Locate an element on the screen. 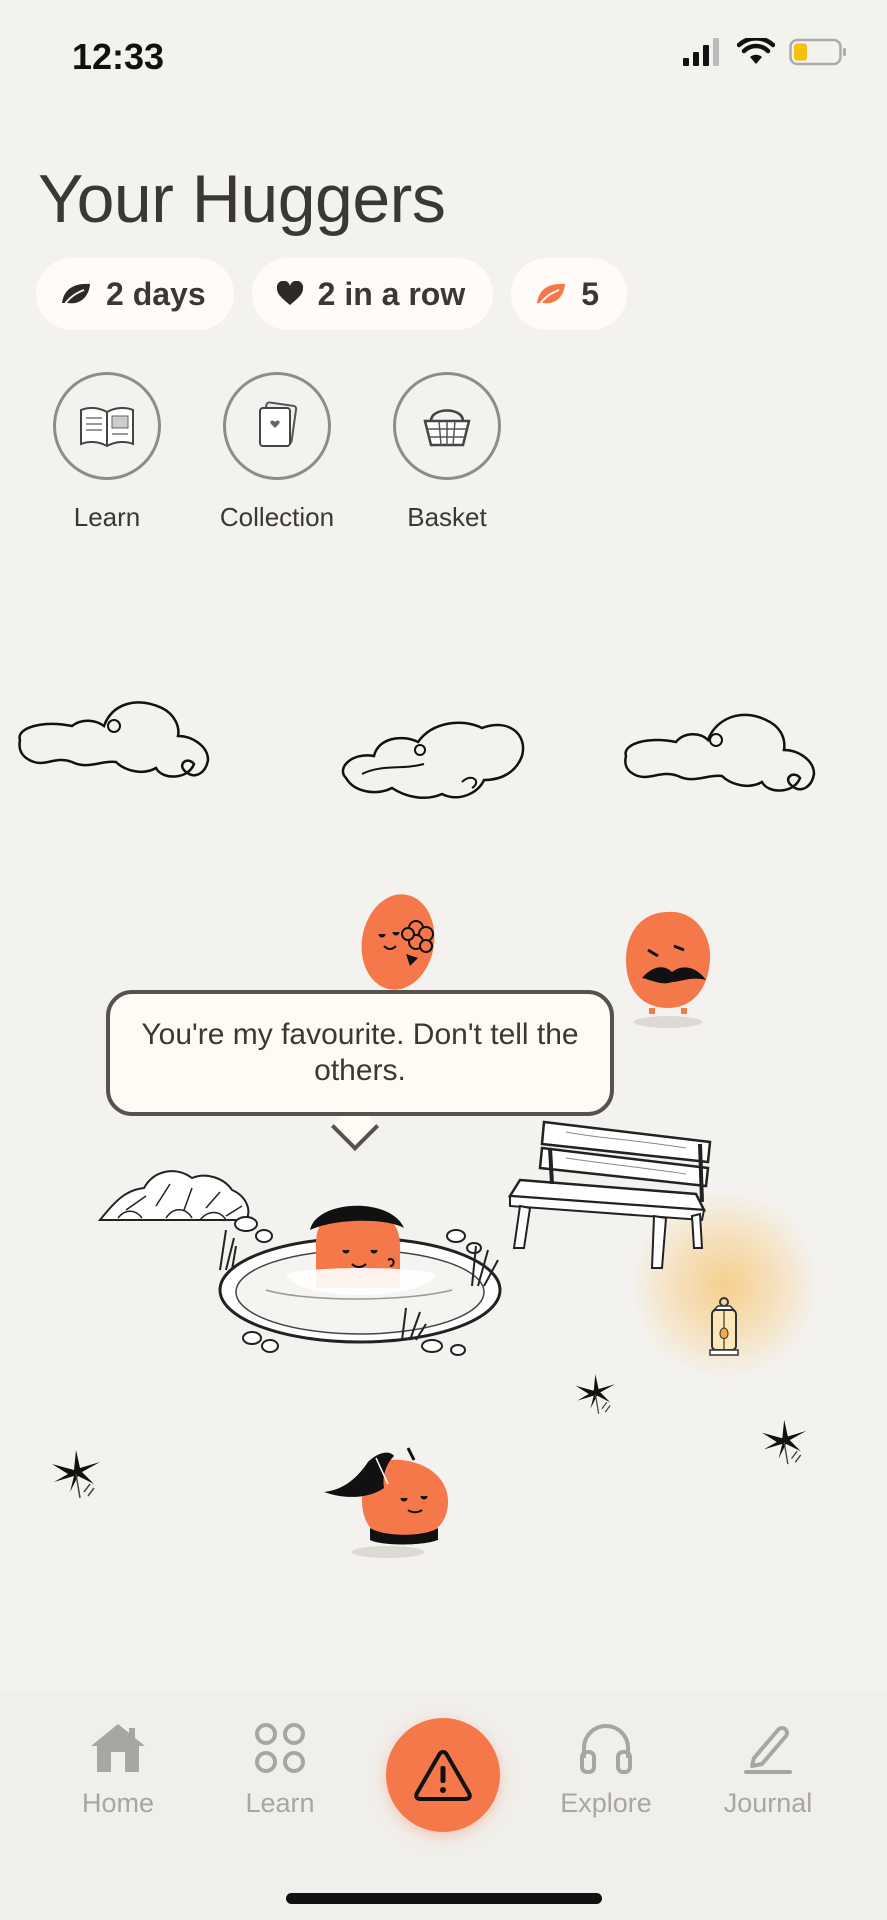 This screenshot has width=887, height=1920. basket-action-circle is located at coordinates (447, 426).